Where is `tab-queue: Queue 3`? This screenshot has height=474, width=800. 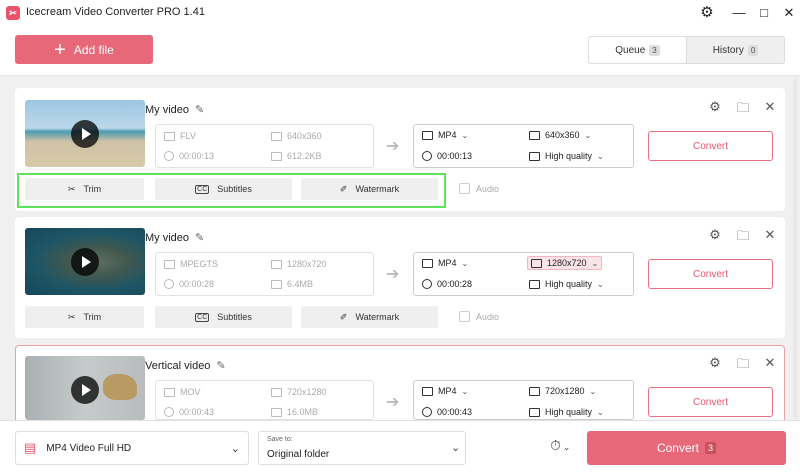 tab-queue: Queue 3 is located at coordinates (637, 50).